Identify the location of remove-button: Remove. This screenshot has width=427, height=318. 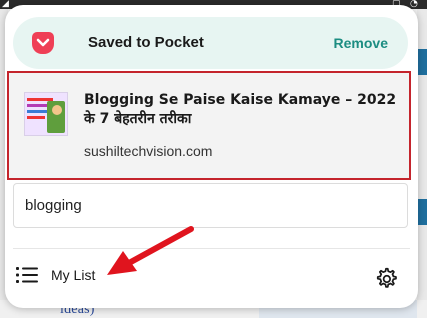
(361, 43).